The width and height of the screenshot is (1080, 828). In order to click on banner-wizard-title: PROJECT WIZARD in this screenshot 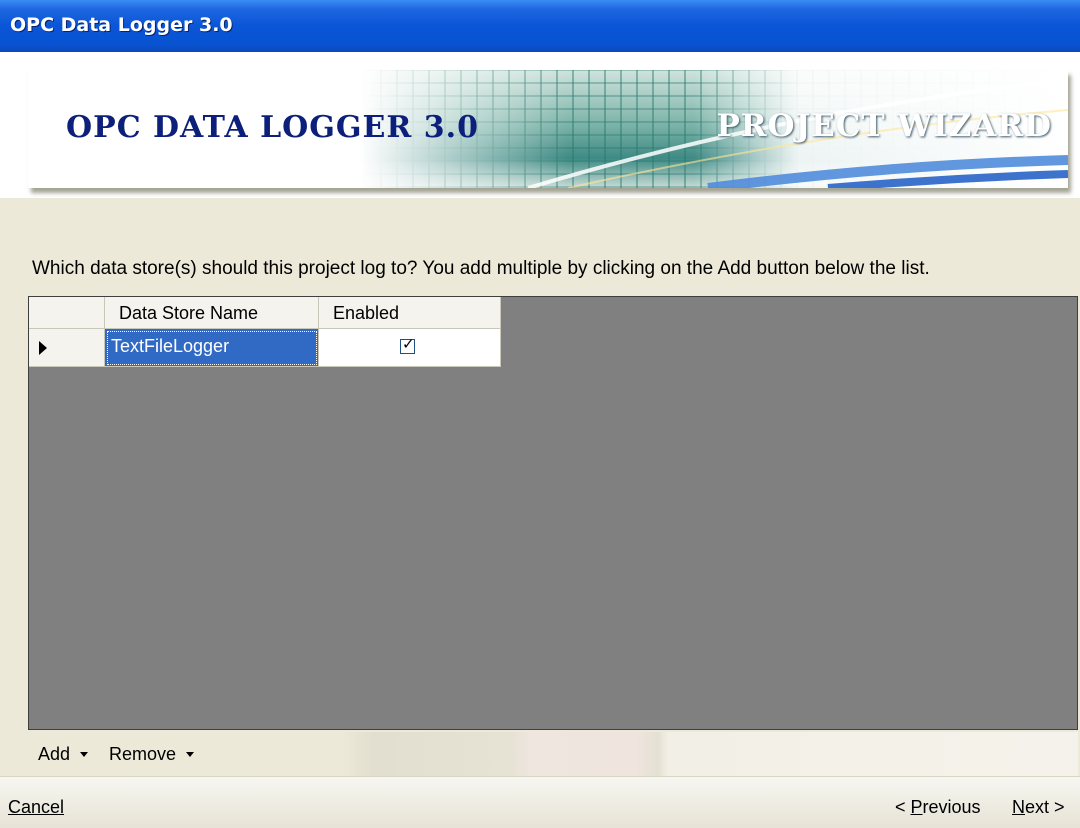, I will do `click(884, 126)`.